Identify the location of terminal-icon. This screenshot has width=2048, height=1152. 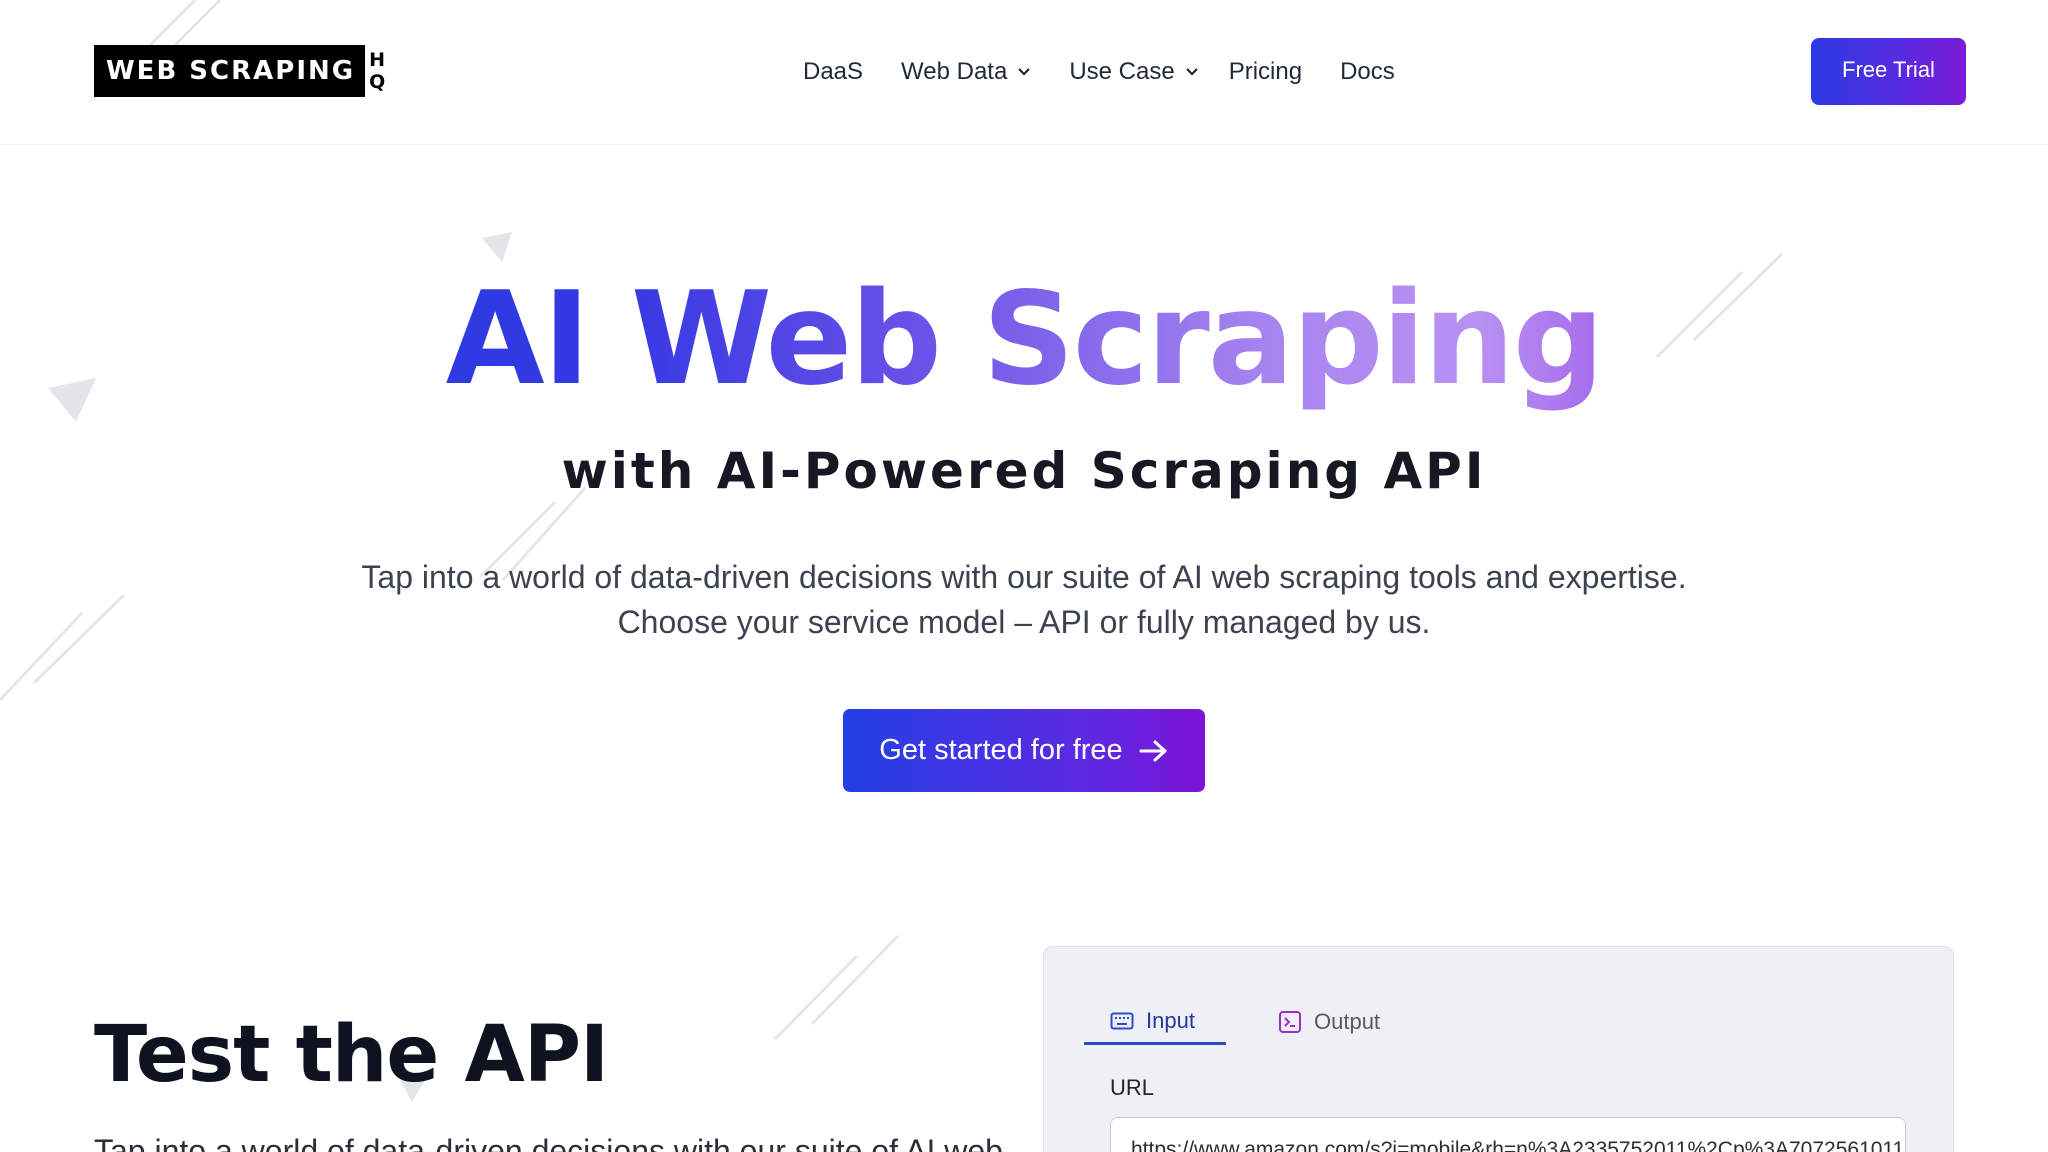
(1290, 1022).